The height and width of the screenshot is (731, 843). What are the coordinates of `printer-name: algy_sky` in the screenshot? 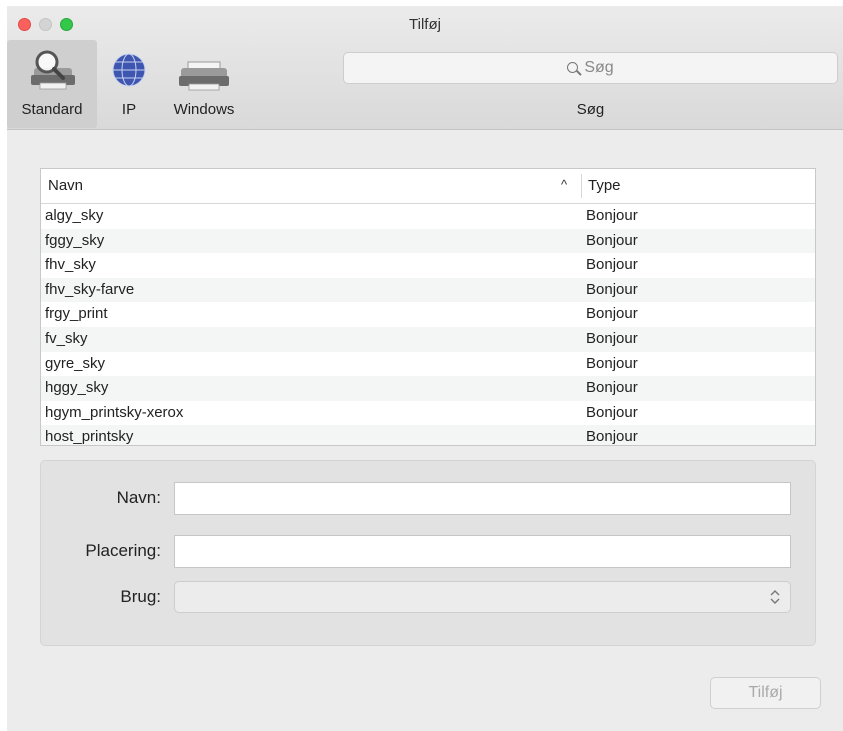 It's located at (74, 215).